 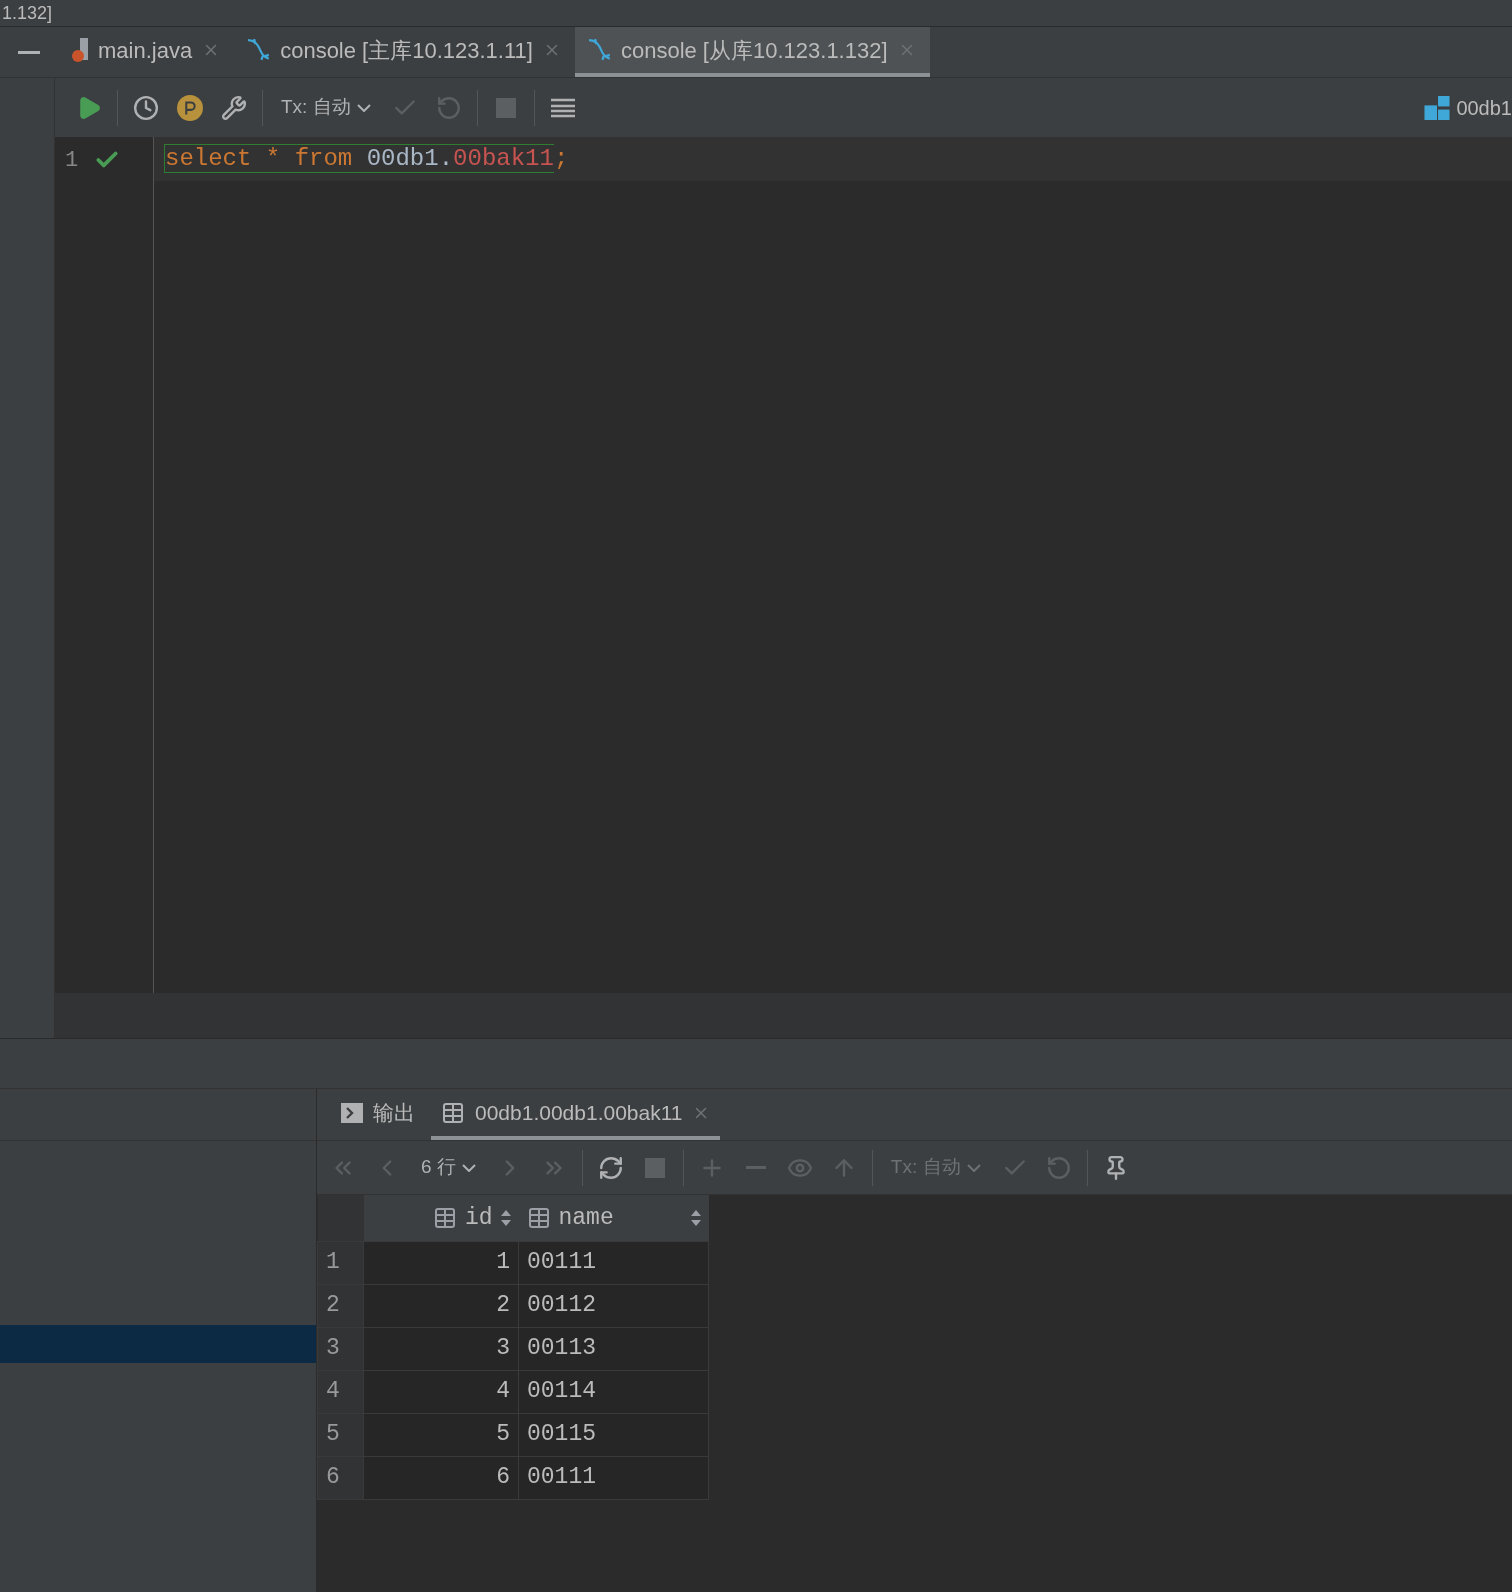 What do you see at coordinates (610, 1167) in the screenshot?
I see `refresh-icon` at bounding box center [610, 1167].